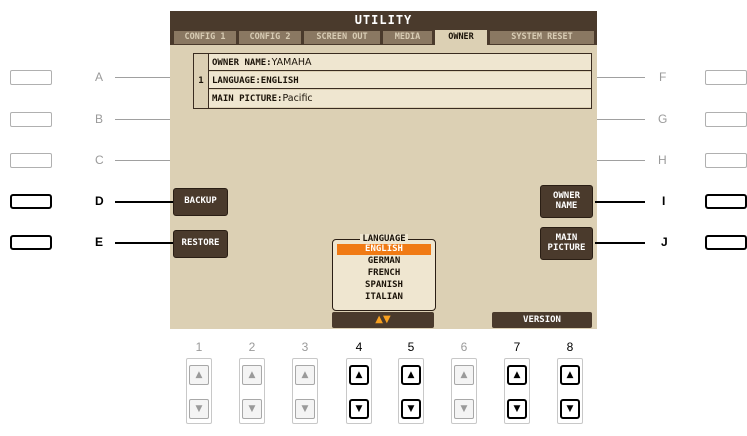 This screenshot has height=436, width=747. What do you see at coordinates (144, 243) in the screenshot?
I see `button-e-connector` at bounding box center [144, 243].